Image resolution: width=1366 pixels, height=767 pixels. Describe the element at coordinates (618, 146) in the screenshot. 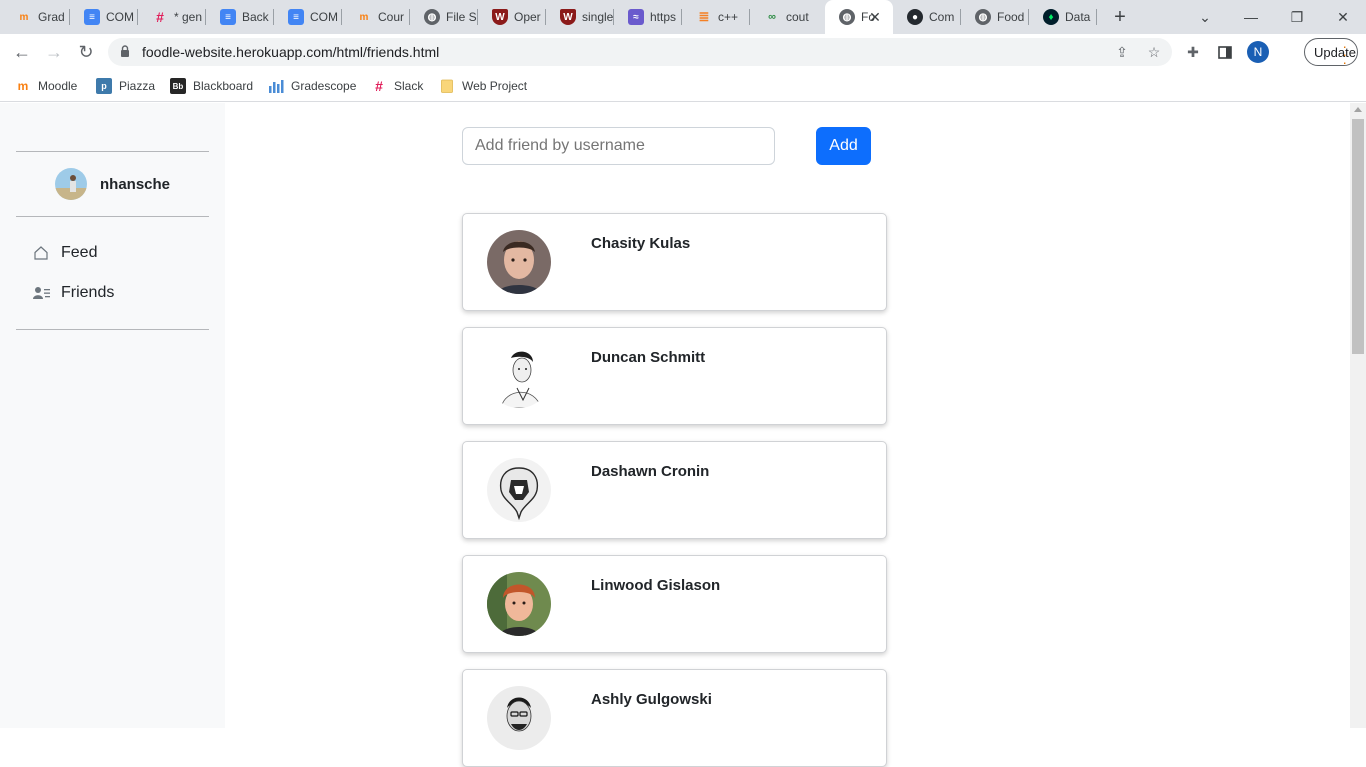

I see `add-friend-input` at that location.